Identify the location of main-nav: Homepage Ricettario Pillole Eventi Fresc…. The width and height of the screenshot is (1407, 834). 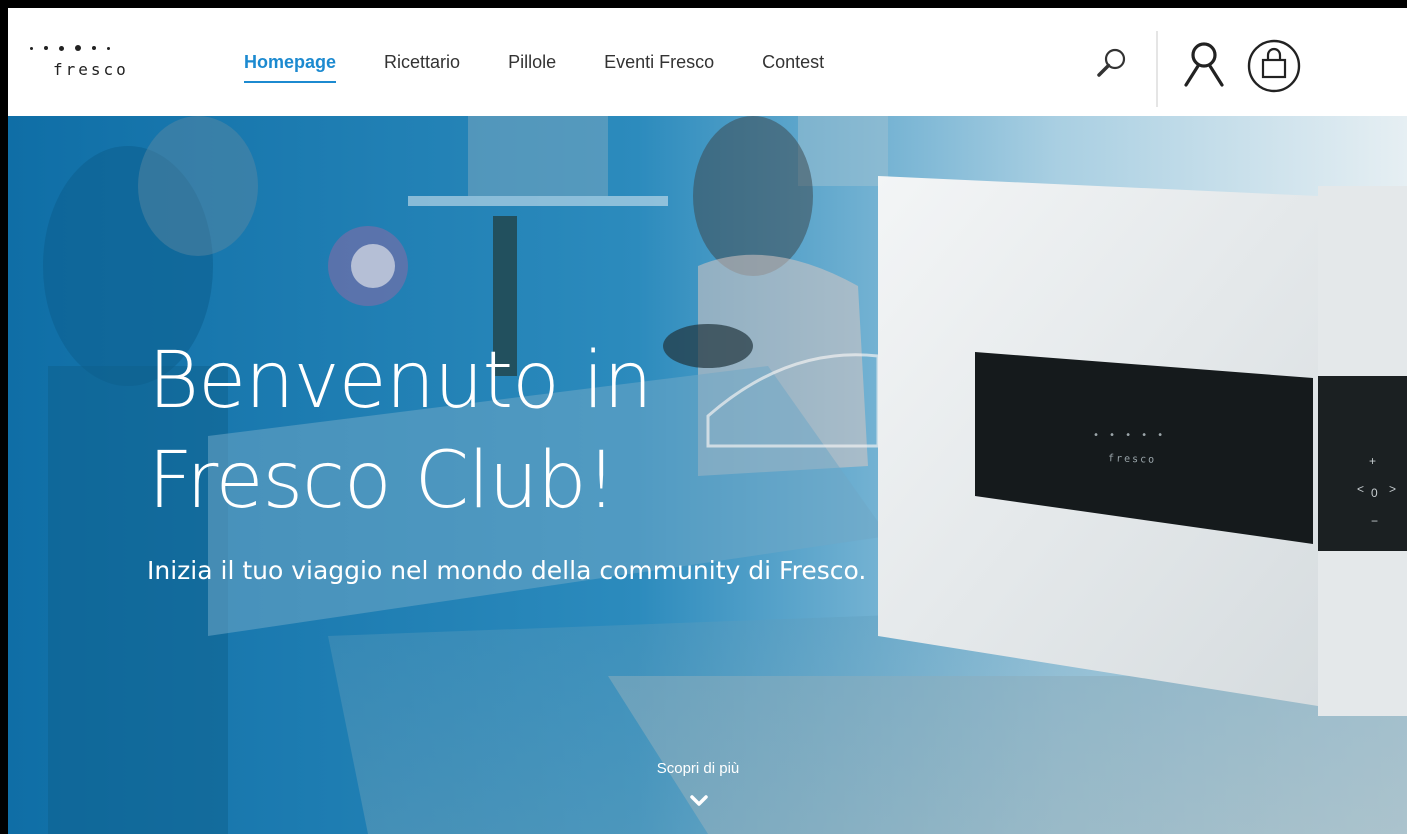
(558, 67).